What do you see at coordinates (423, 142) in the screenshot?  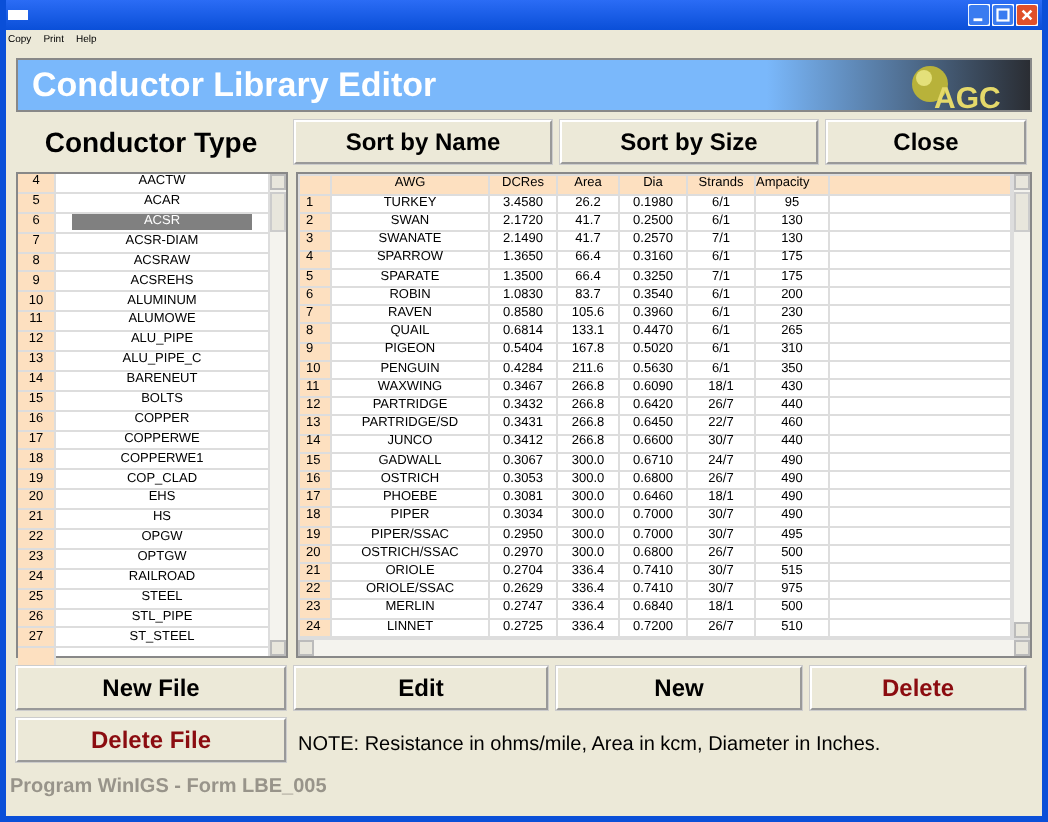 I see `toolbar-button: Sort by Name` at bounding box center [423, 142].